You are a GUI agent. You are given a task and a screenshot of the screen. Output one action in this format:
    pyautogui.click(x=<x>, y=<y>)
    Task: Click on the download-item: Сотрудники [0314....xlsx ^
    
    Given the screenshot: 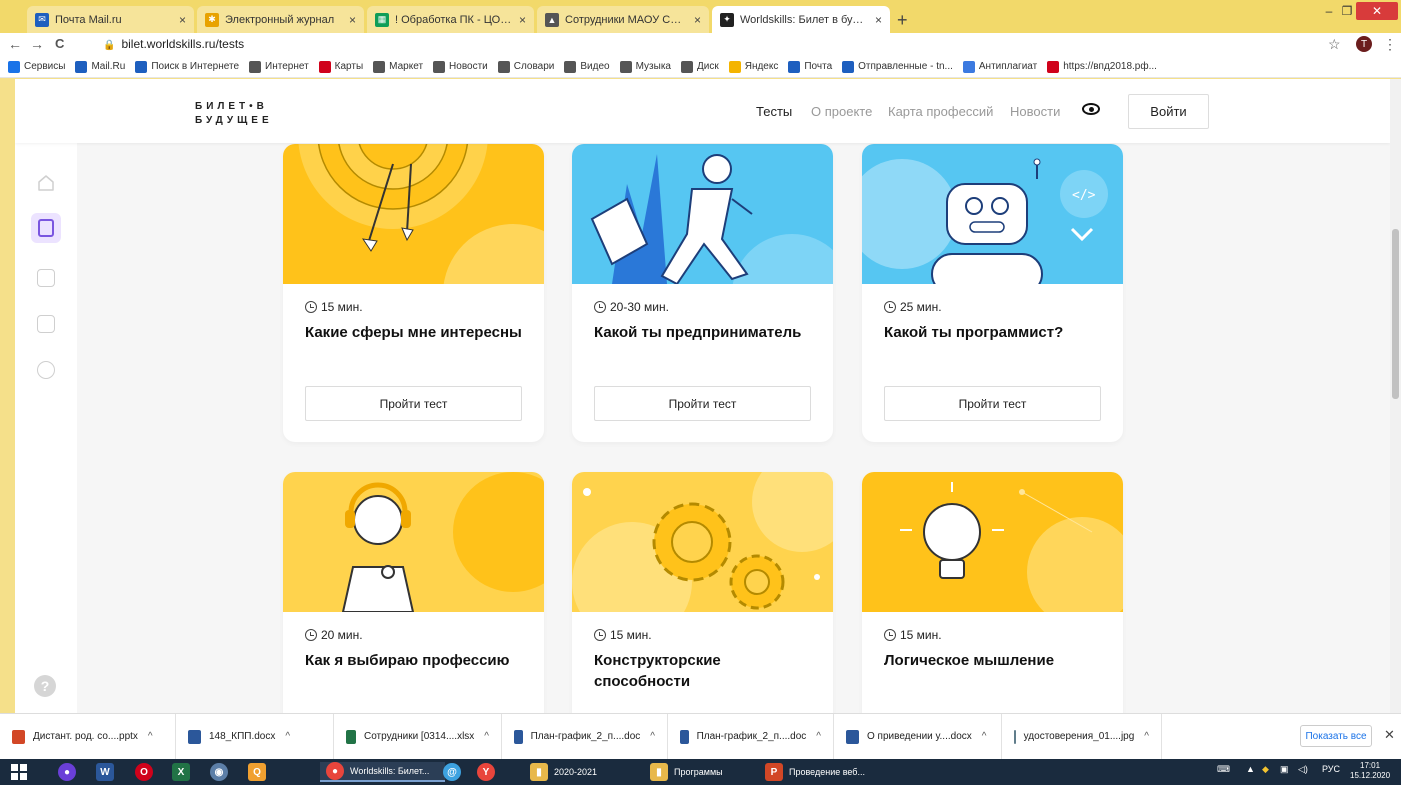 What is the action you would take?
    pyautogui.click(x=418, y=736)
    